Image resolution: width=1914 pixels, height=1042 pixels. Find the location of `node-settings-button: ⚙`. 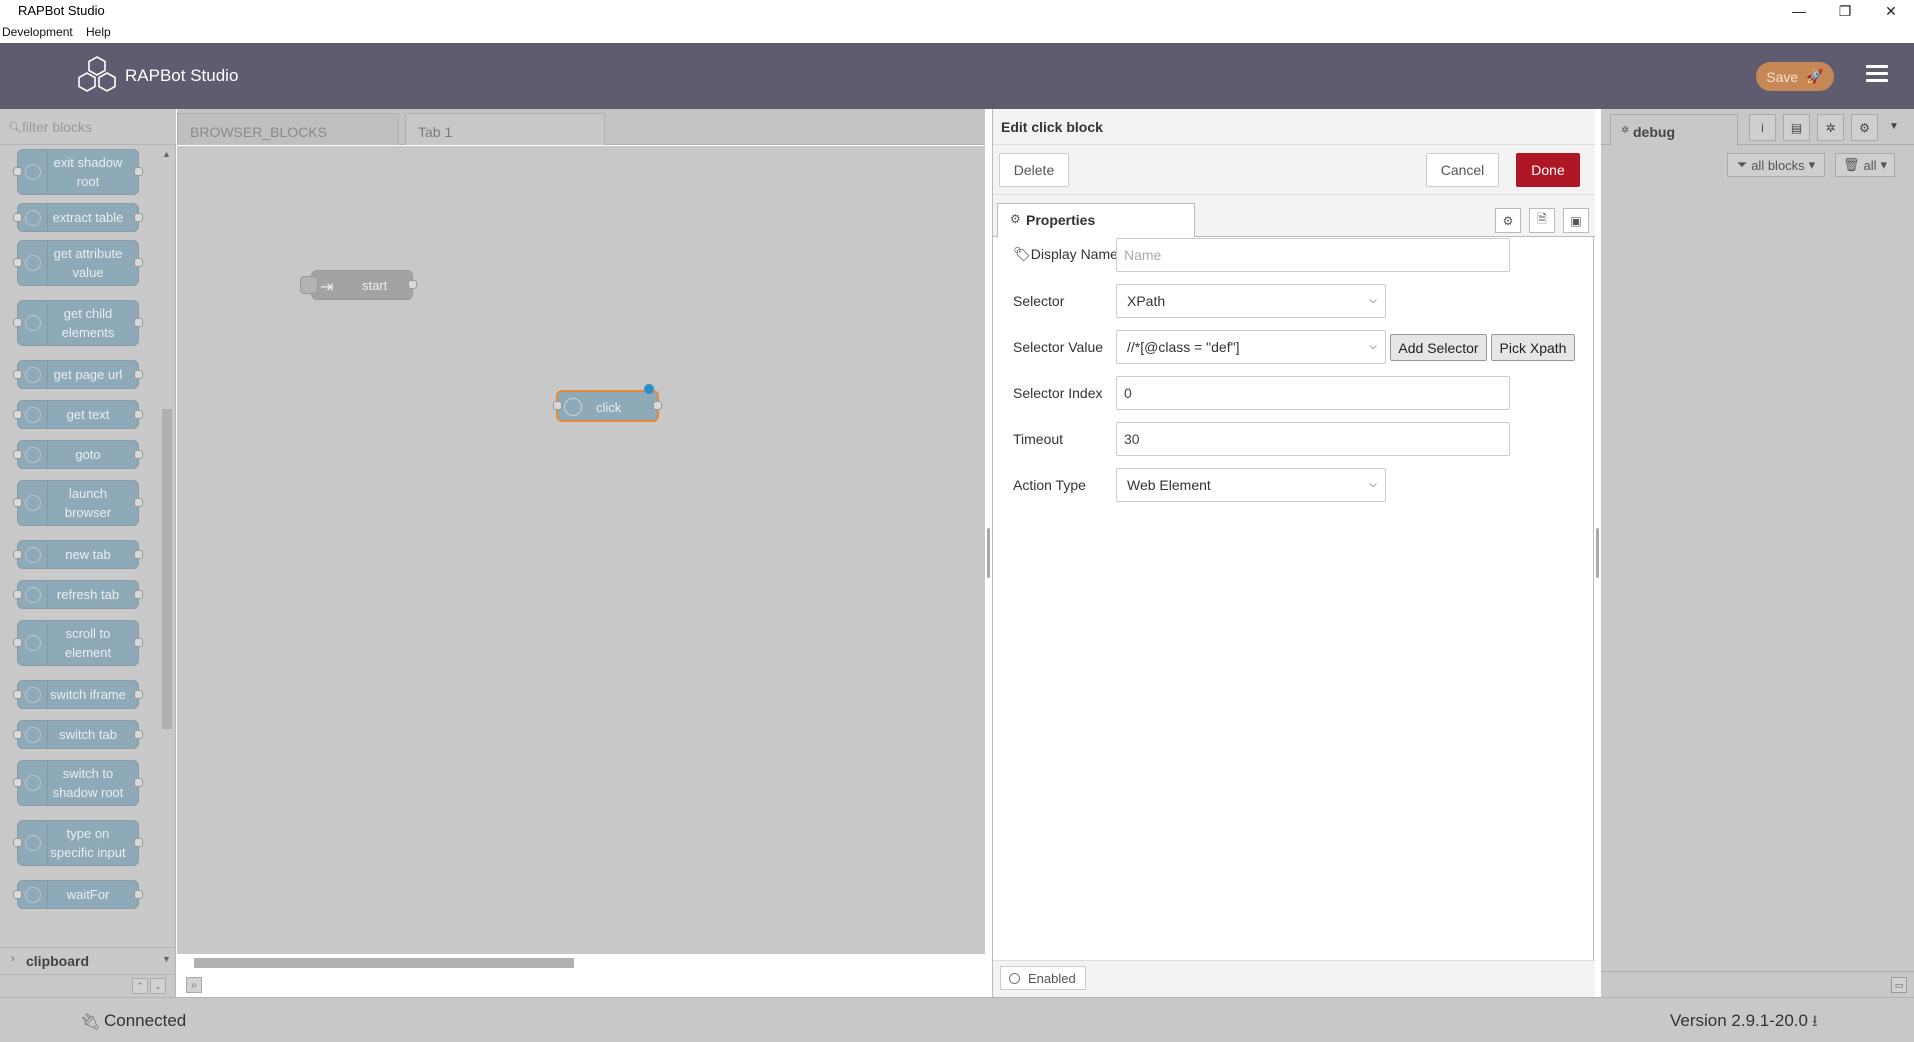

node-settings-button: ⚙ is located at coordinates (1508, 220).